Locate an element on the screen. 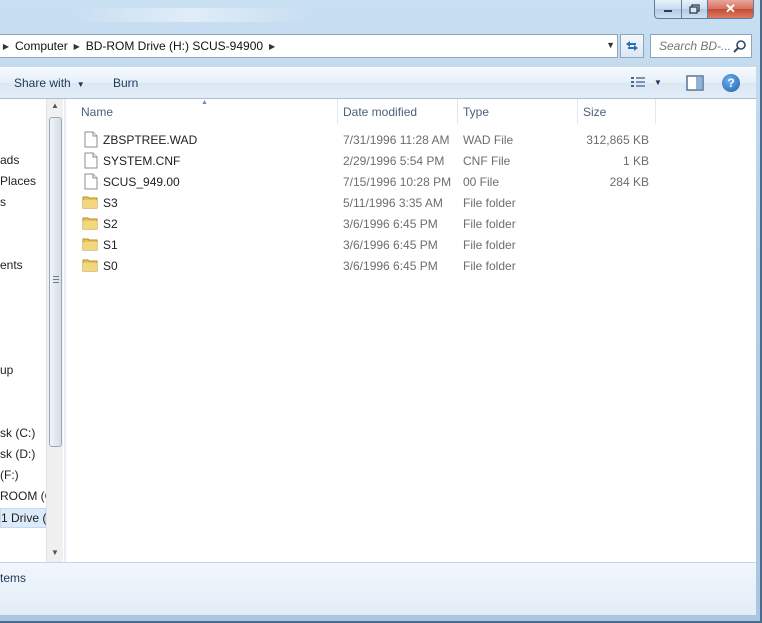 This screenshot has height=623, width=762. details-pane: tems is located at coordinates (378, 588).